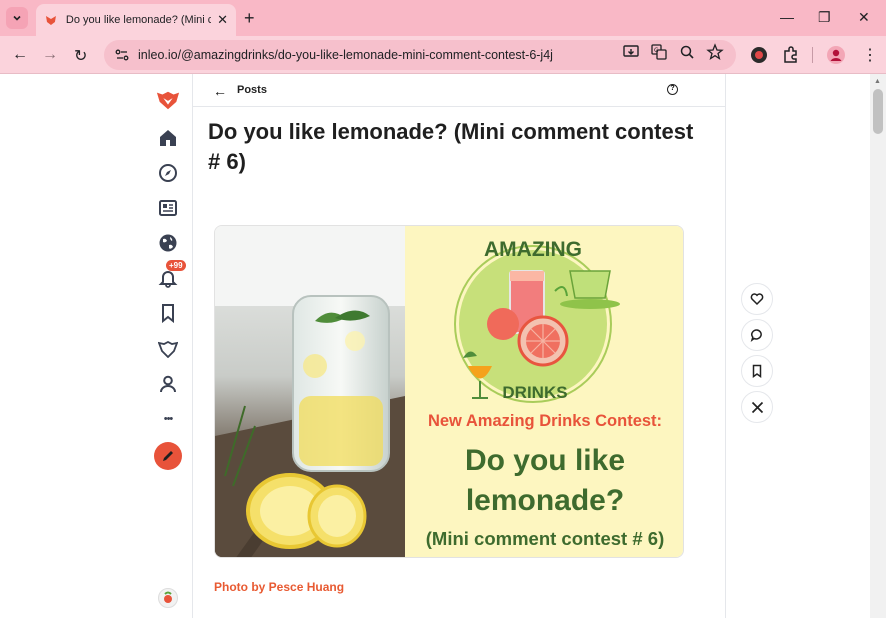 The width and height of the screenshot is (886, 618). Describe the element at coordinates (459, 90) in the screenshot. I see `post-header: ← Posts ?` at that location.